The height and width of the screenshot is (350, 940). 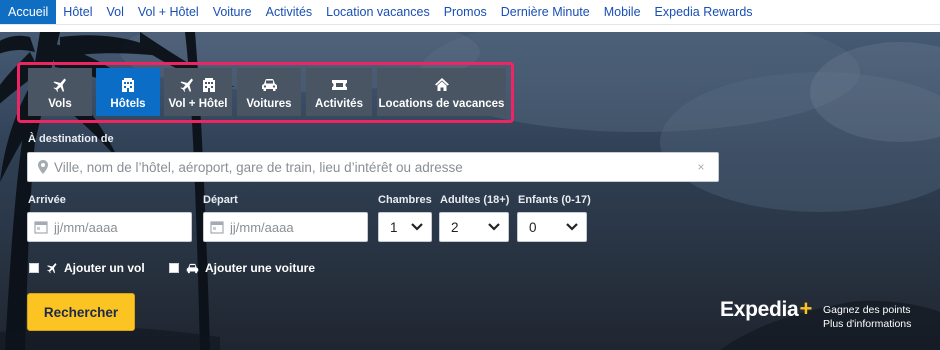 I want to click on checkout-field, so click(x=285, y=227).